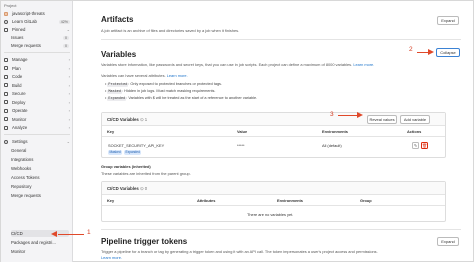  Describe the element at coordinates (24, 21) in the screenshot. I see `sidebar-item-label: Learn GitLab` at that location.